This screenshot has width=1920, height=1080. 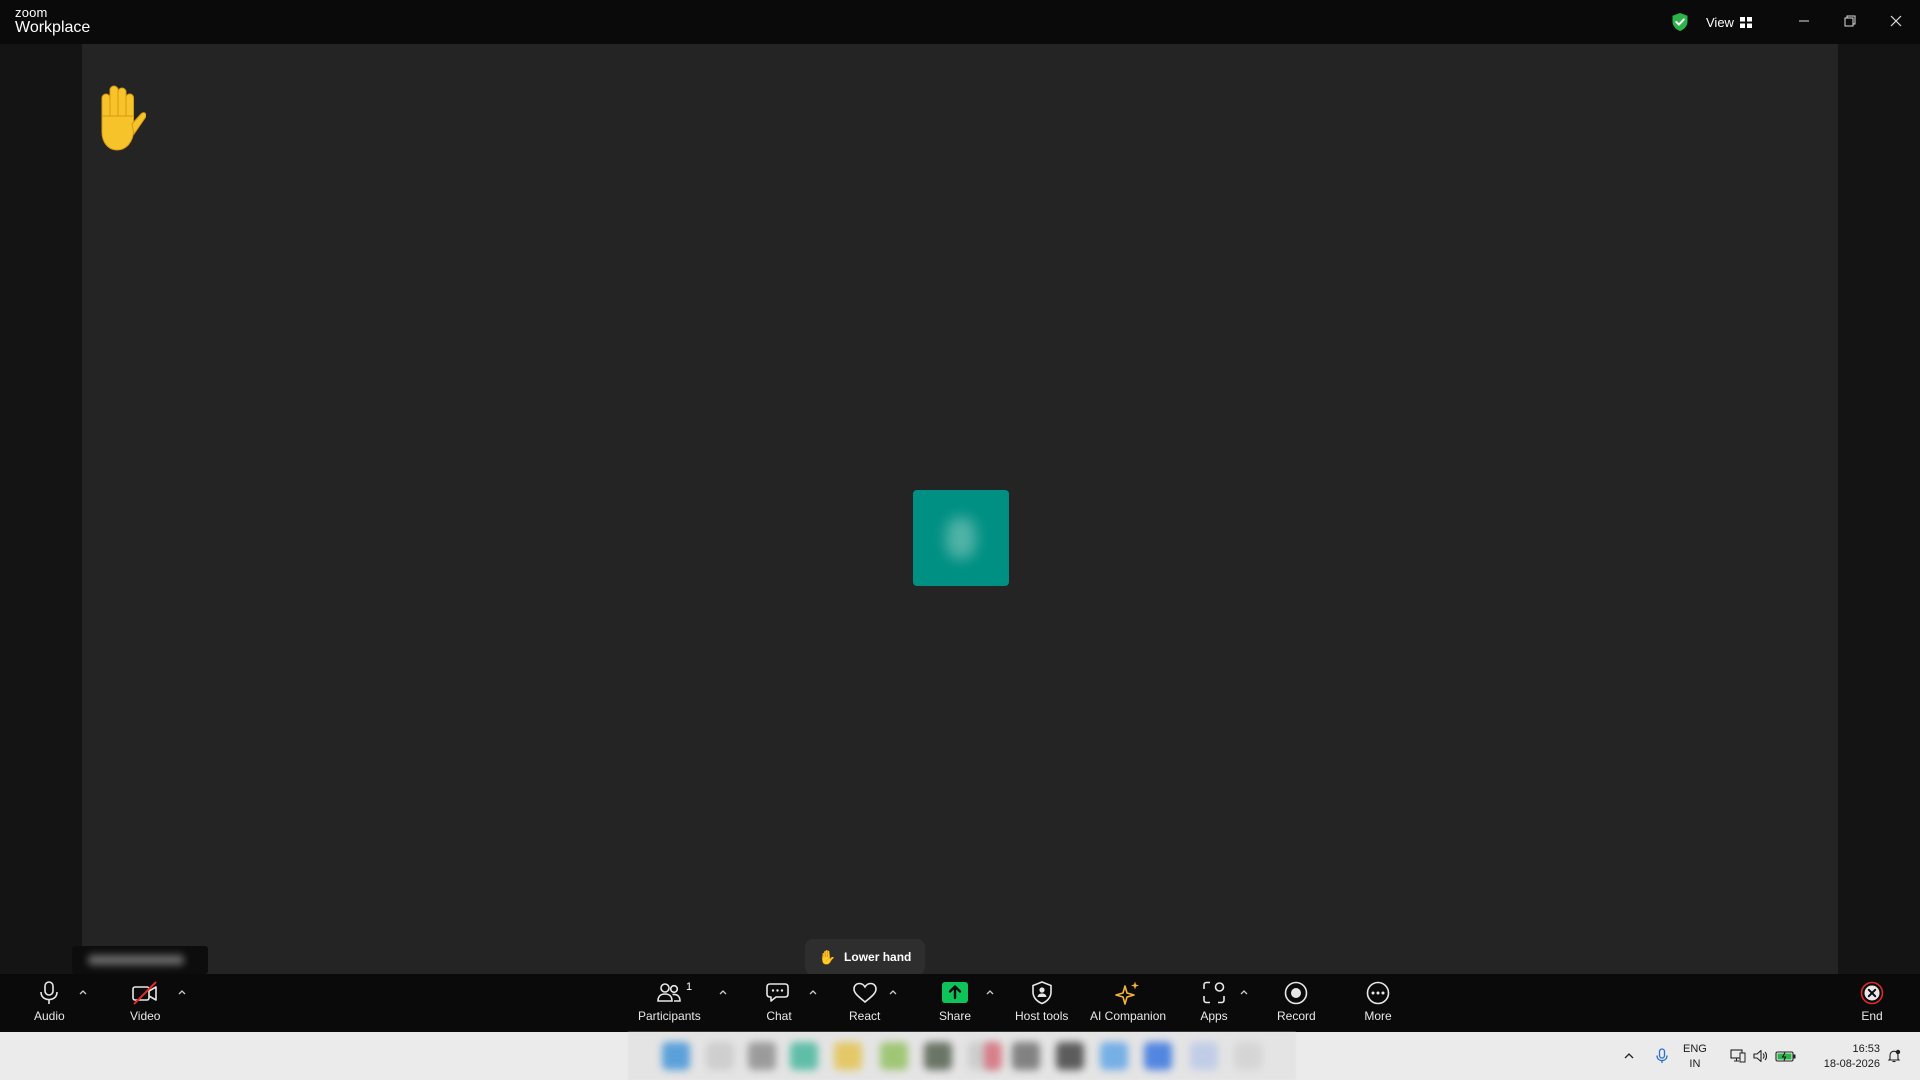 I want to click on restore-button, so click(x=1850, y=21).